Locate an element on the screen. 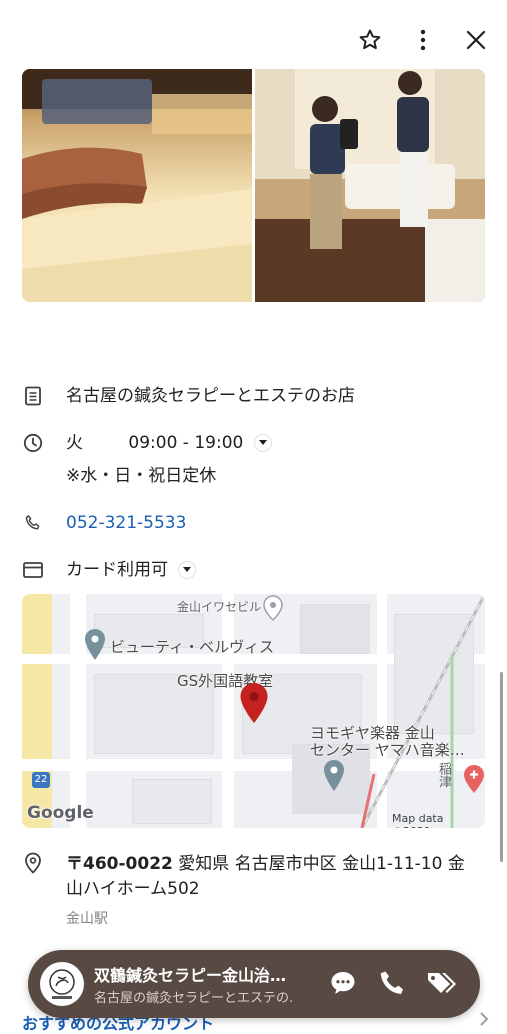 This screenshot has height=1034, width=507. station-text: 金山駅 is located at coordinates (87, 919).